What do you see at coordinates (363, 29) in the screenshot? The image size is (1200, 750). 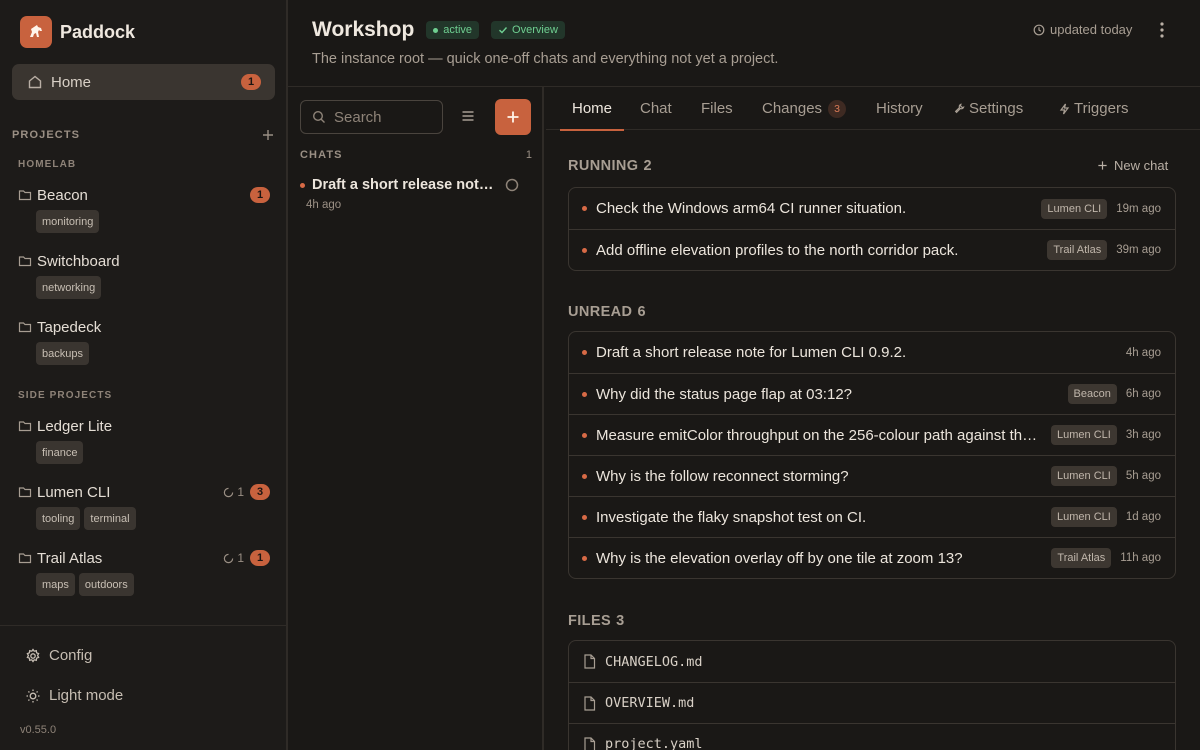 I see `page-title: Workshop` at bounding box center [363, 29].